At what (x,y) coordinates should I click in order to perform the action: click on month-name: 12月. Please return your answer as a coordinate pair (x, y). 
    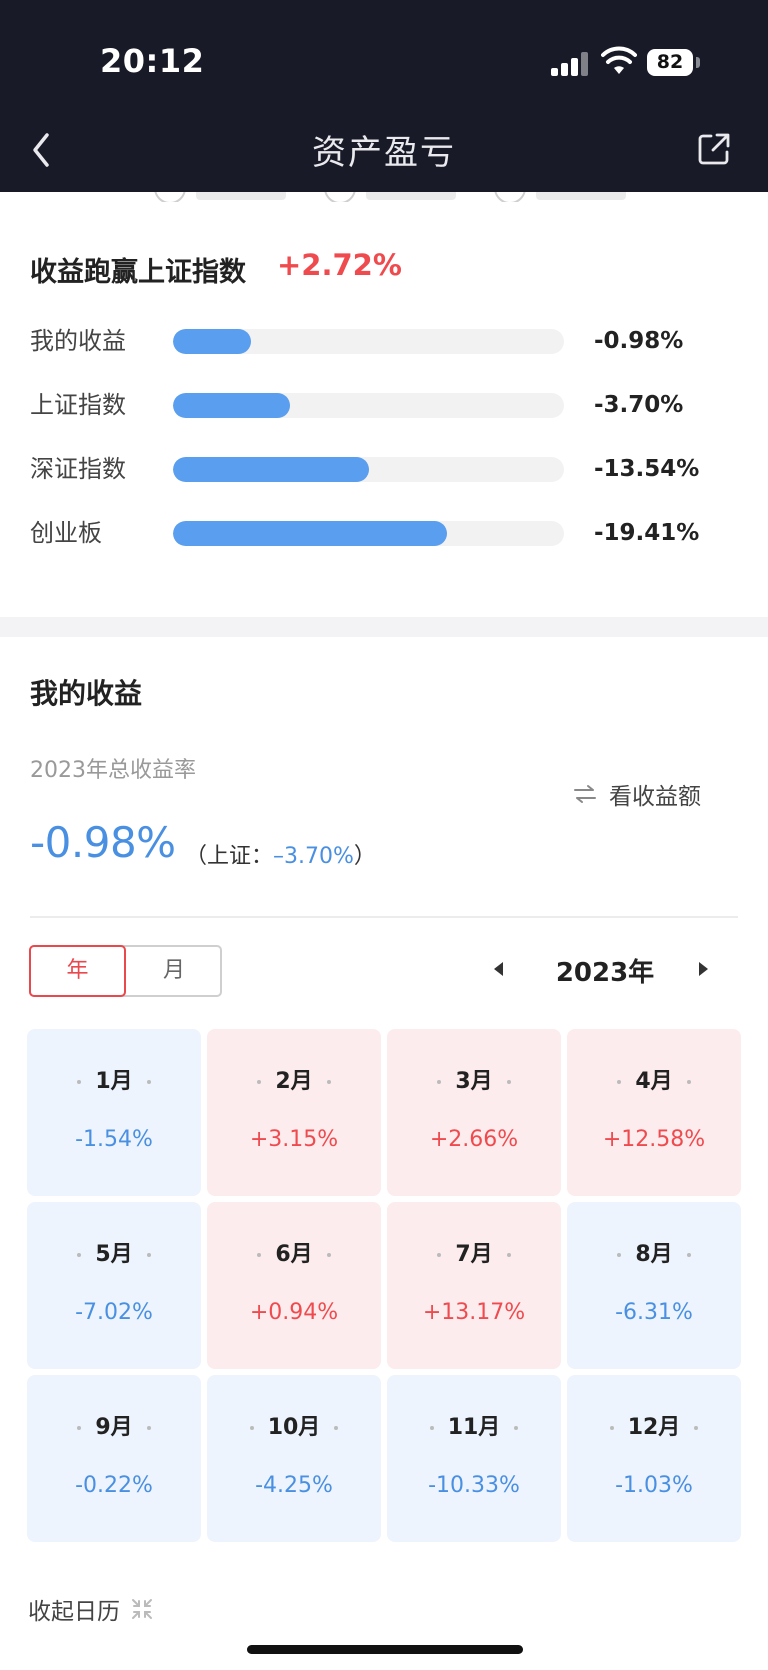
    Looking at the image, I should click on (654, 1425).